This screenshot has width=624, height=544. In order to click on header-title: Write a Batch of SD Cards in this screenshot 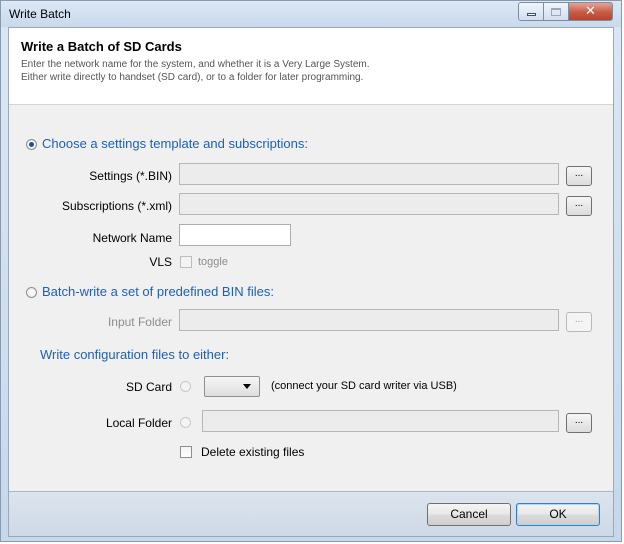, I will do `click(101, 46)`.